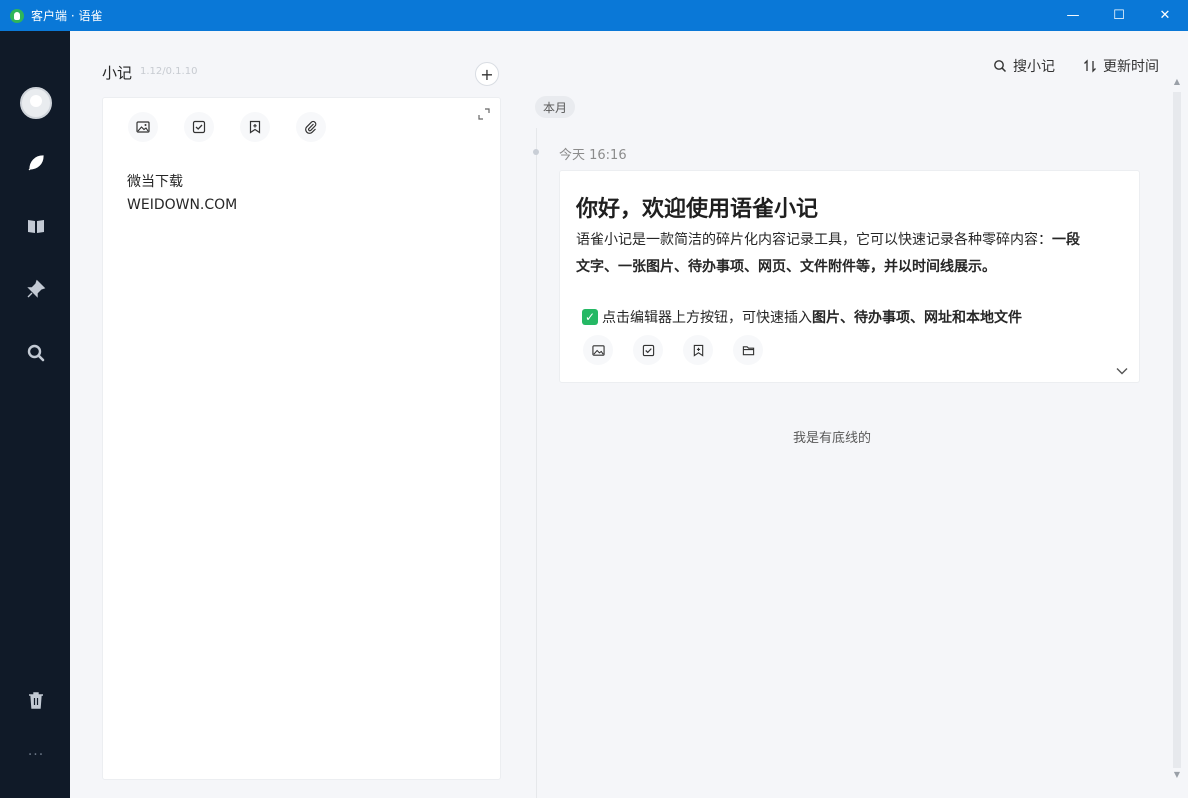 The width and height of the screenshot is (1188, 798). Describe the element at coordinates (555, 107) in the screenshot. I see `month-badge: 本月` at that location.